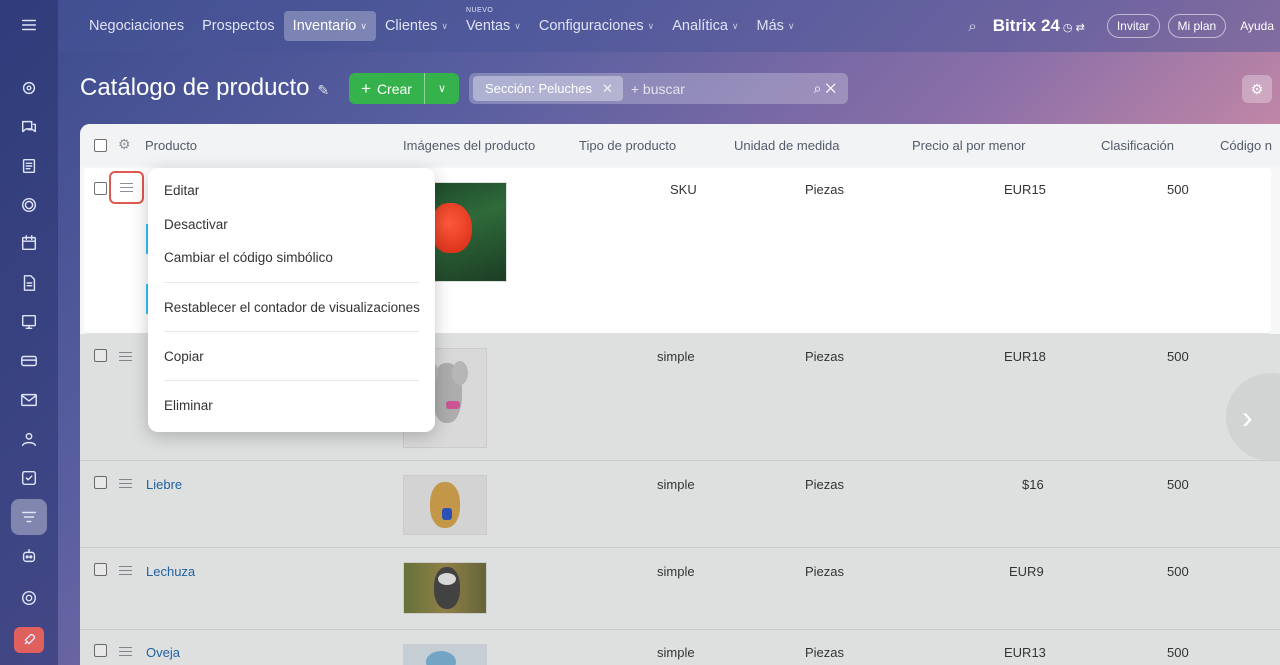 The height and width of the screenshot is (665, 1280). What do you see at coordinates (29, 556) in the screenshot?
I see `automation-icon` at bounding box center [29, 556].